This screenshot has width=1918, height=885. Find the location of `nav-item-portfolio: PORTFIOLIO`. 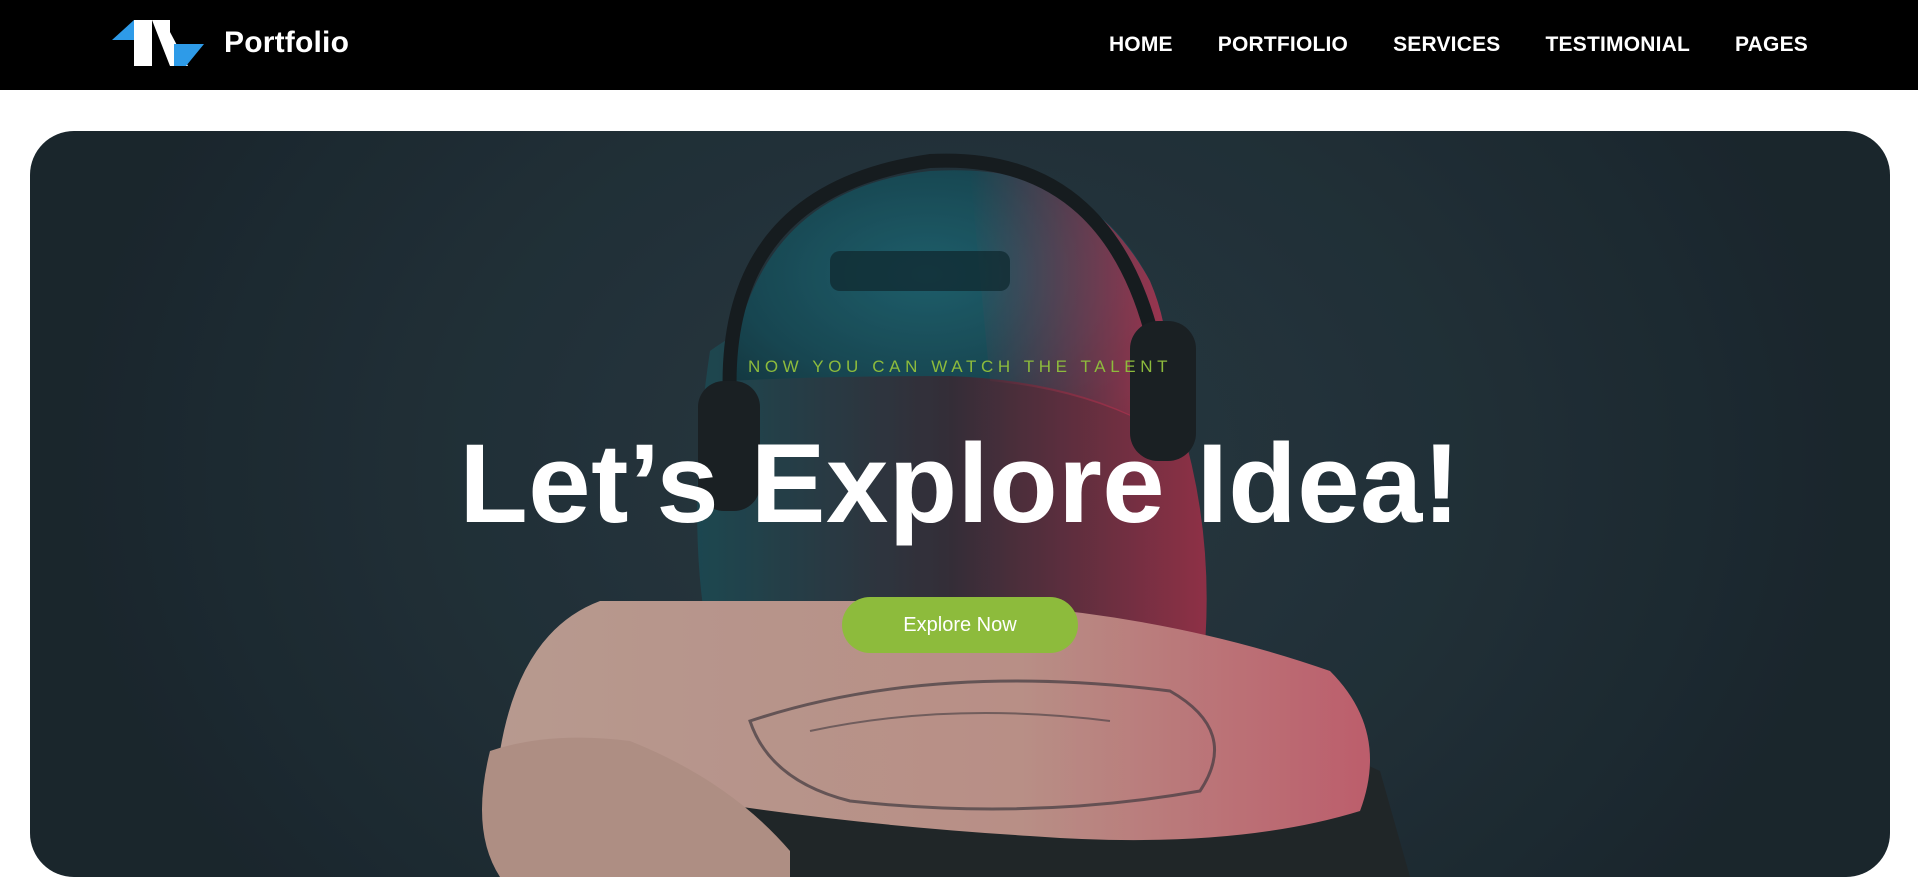

nav-item-portfolio: PORTFIOLIO is located at coordinates (1283, 45).